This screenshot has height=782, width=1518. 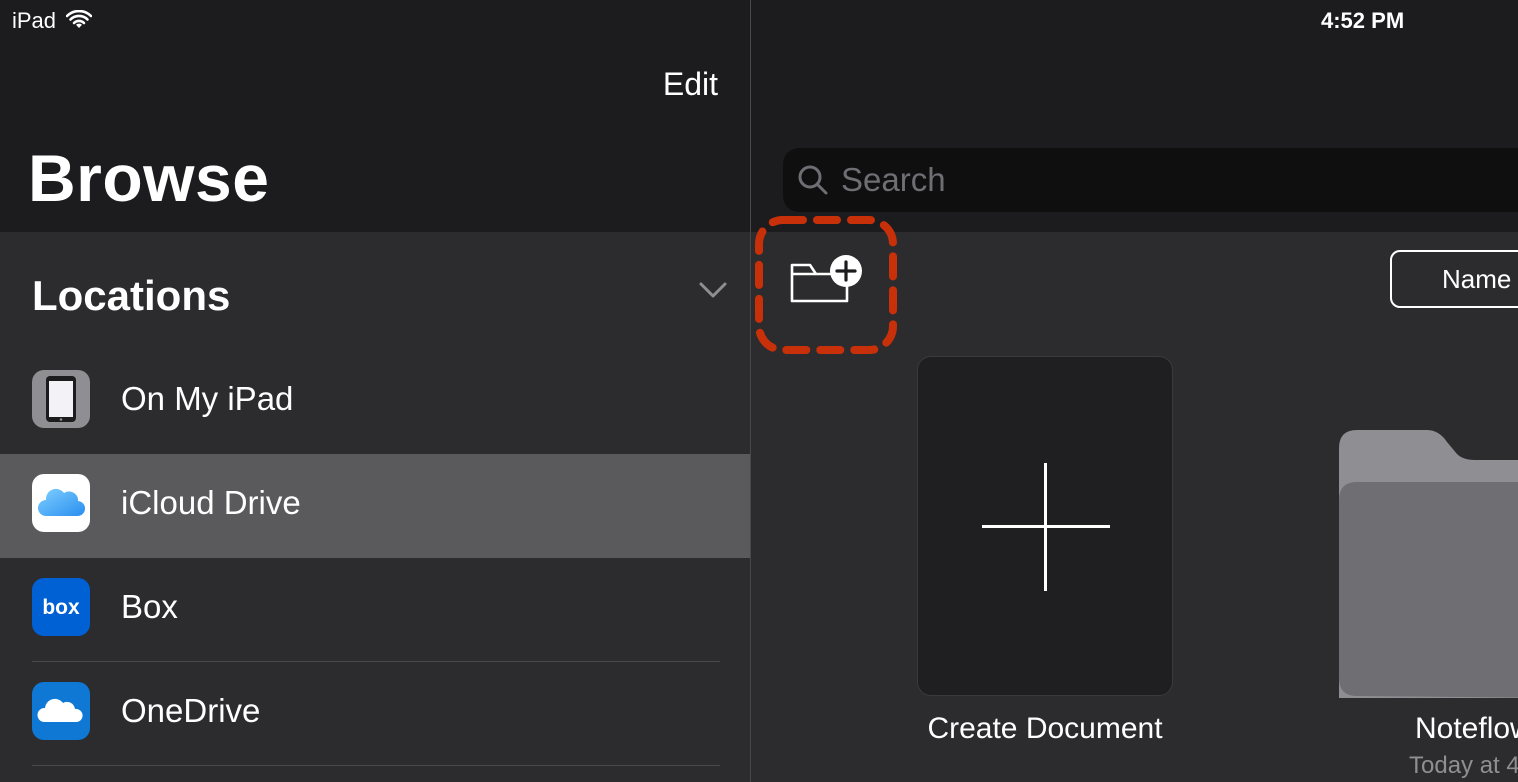 What do you see at coordinates (61, 503) in the screenshot?
I see `icloud-icon` at bounding box center [61, 503].